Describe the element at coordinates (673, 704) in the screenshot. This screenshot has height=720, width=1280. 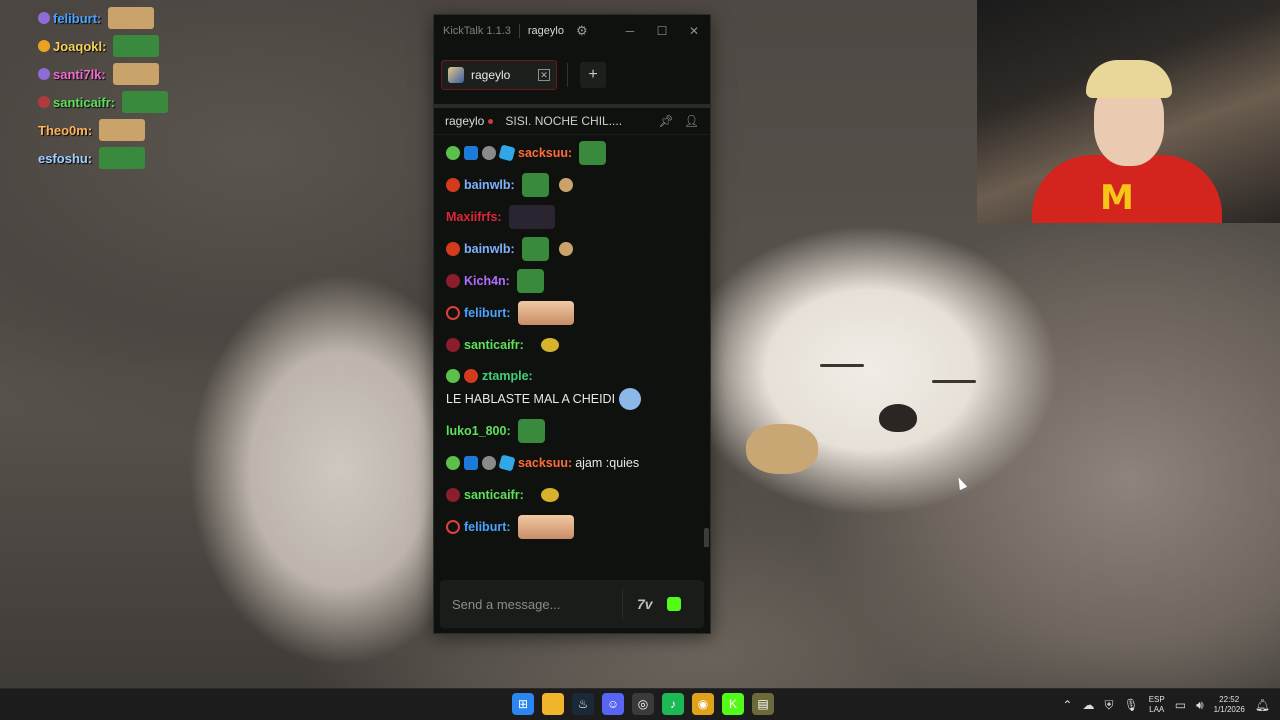
I see `spotify-icon: ♪` at that location.